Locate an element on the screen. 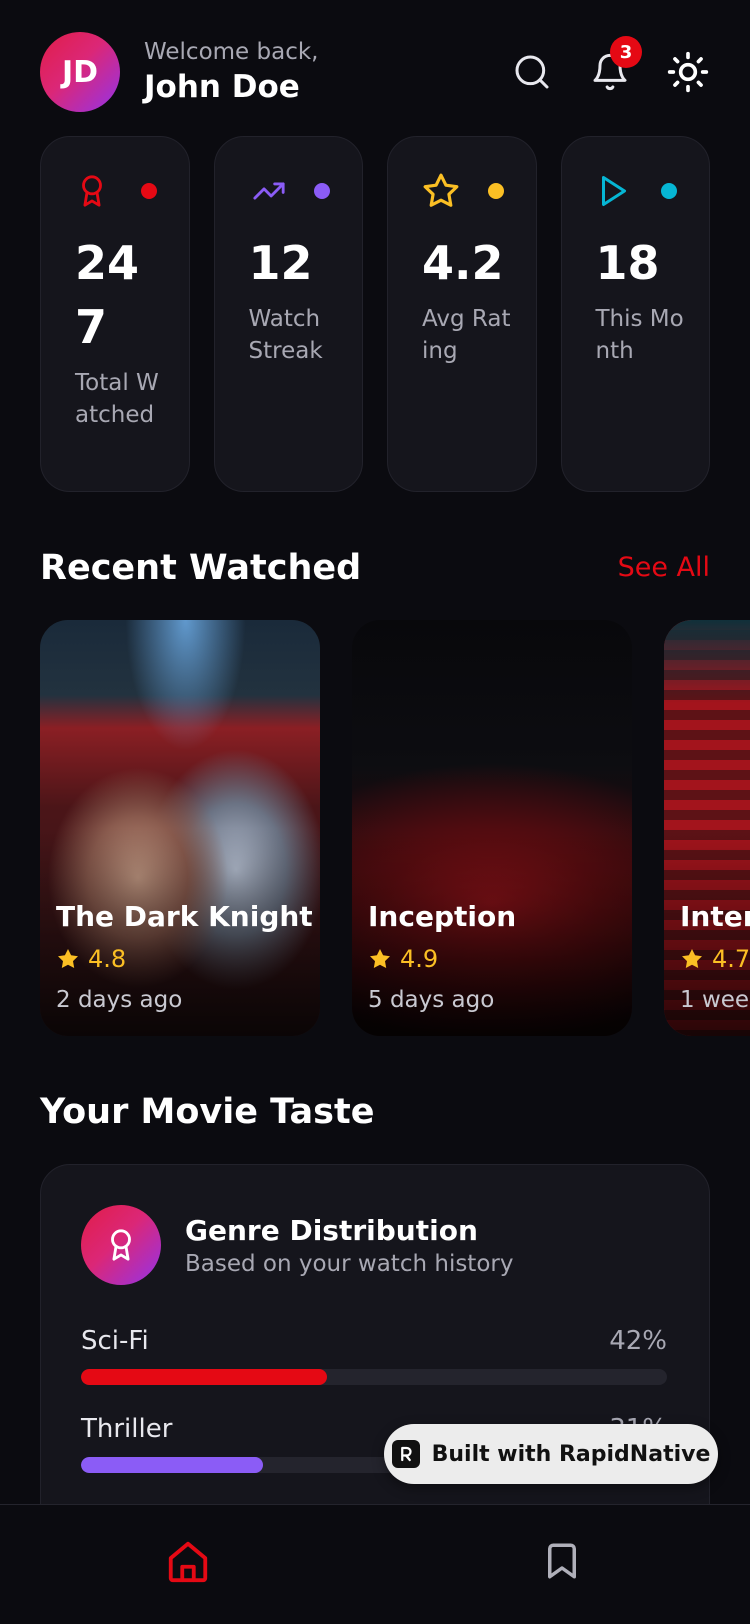 This screenshot has height=1624, width=750. built-with-badge: Built with RapidNative is located at coordinates (551, 1454).